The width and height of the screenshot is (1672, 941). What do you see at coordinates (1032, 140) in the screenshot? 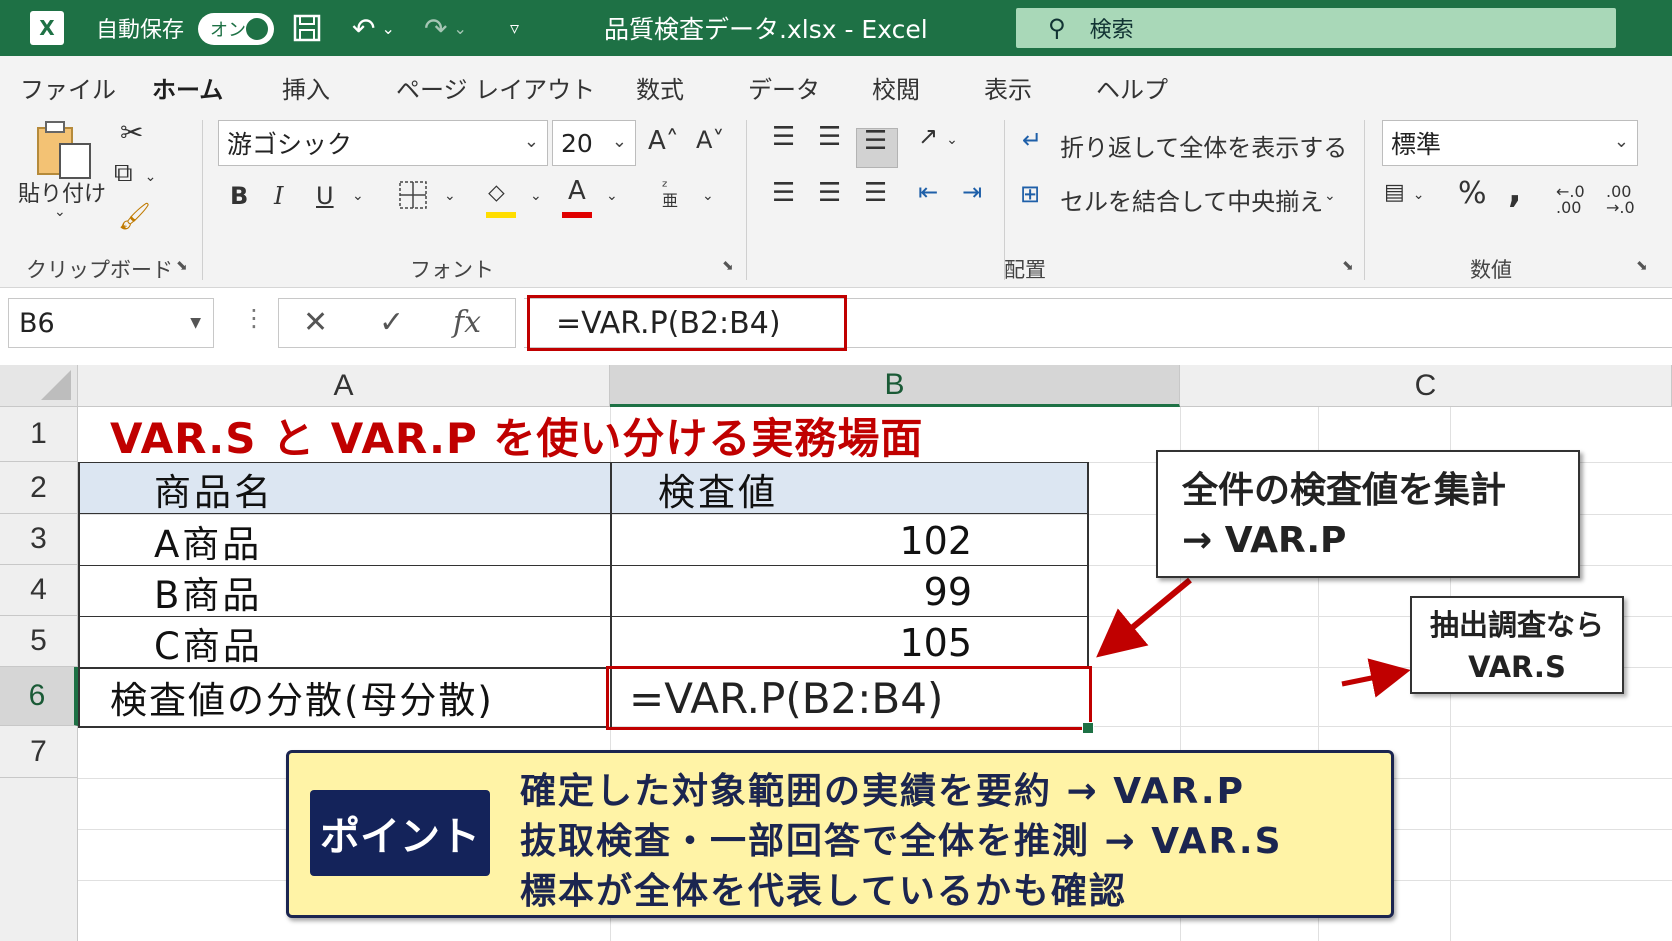
I see `wrap-text-icon: ↵` at bounding box center [1032, 140].